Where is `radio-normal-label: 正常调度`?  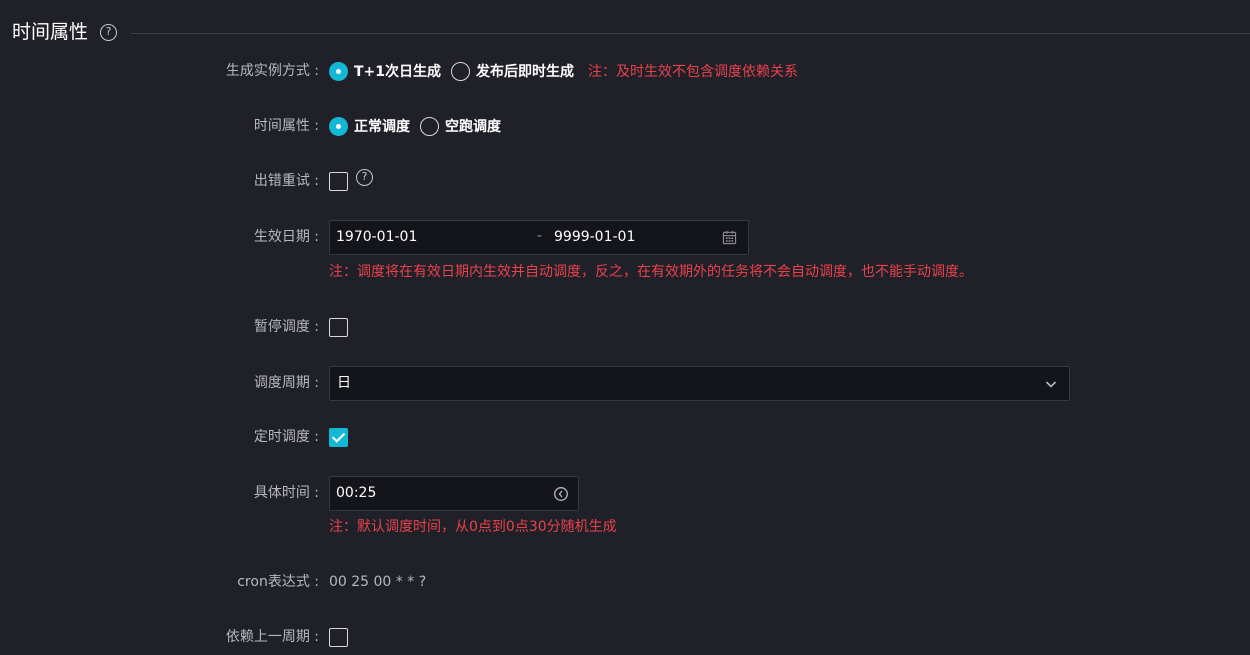
radio-normal-label: 正常调度 is located at coordinates (382, 126).